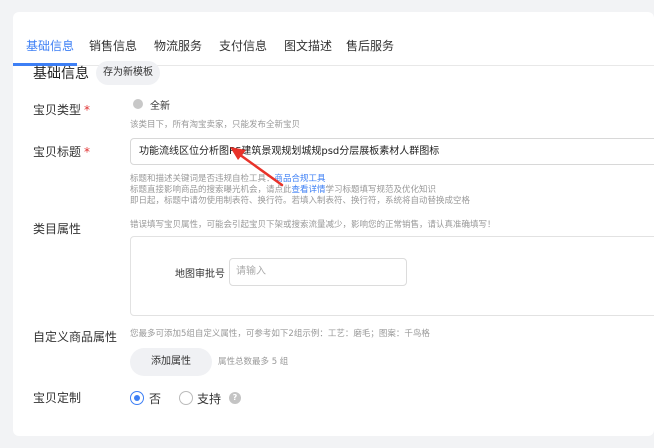 This screenshot has height=448, width=654. What do you see at coordinates (215, 125) in the screenshot?
I see `product-type-tip: 该类目下，所有淘宝卖家，只能发布全新宝贝` at bounding box center [215, 125].